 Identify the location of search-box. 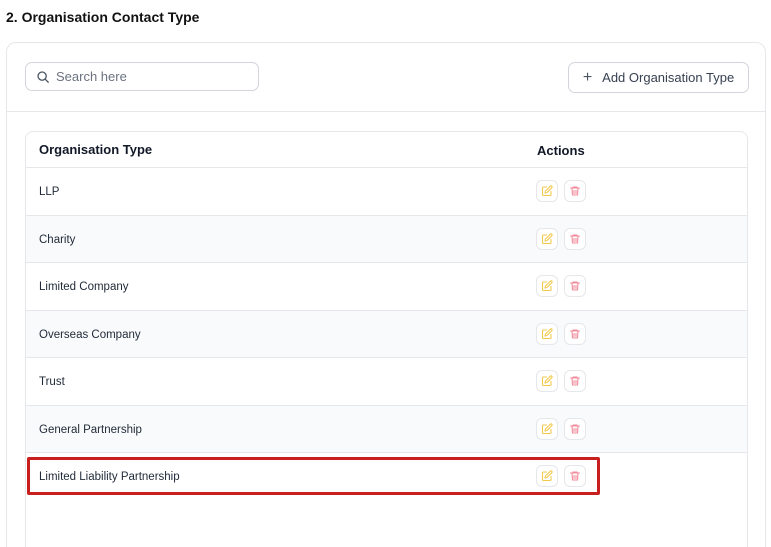
(142, 76).